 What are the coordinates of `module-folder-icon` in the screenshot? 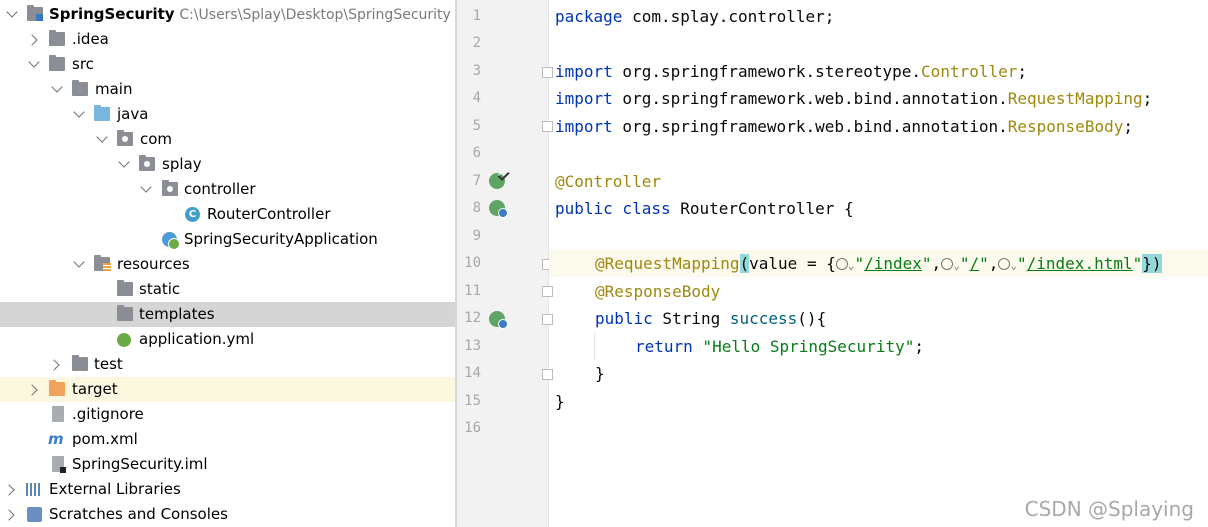 It's located at (35, 13).